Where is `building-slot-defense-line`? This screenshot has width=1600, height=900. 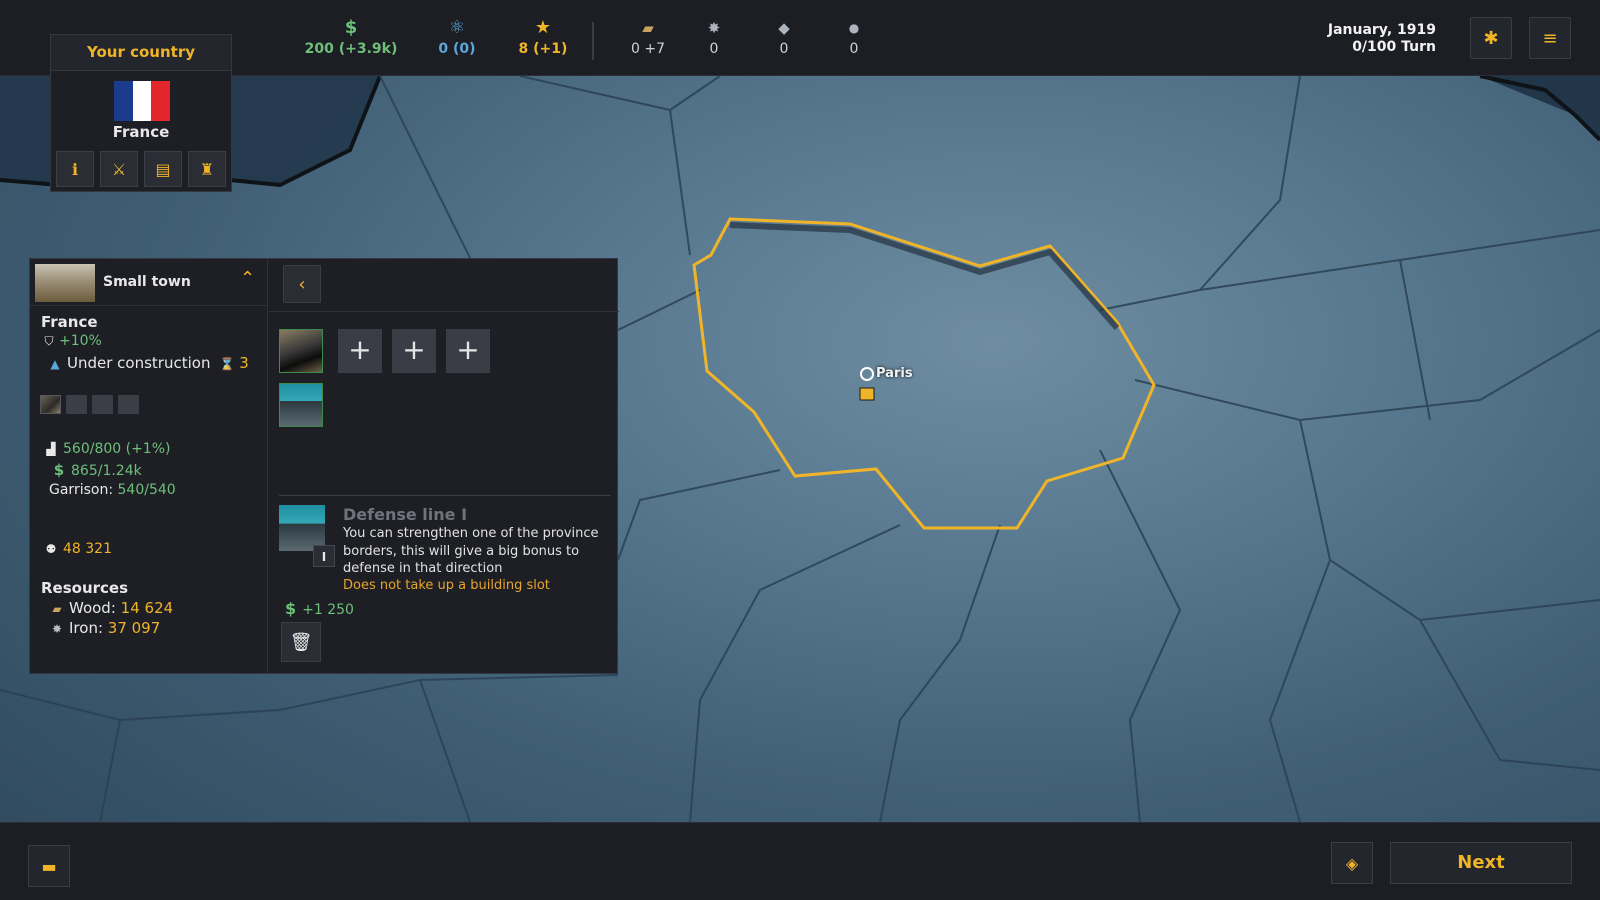
building-slot-defense-line is located at coordinates (301, 405).